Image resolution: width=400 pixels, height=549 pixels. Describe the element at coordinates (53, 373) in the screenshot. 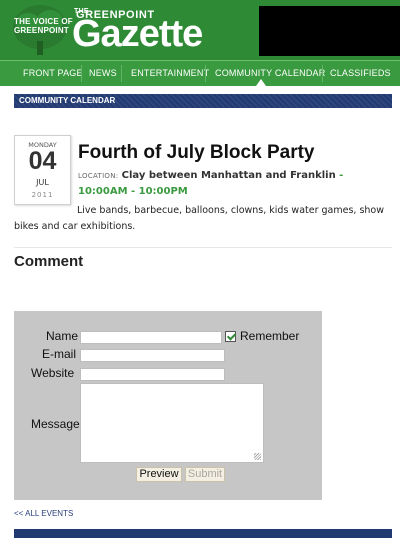

I see `website-label: Website` at that location.